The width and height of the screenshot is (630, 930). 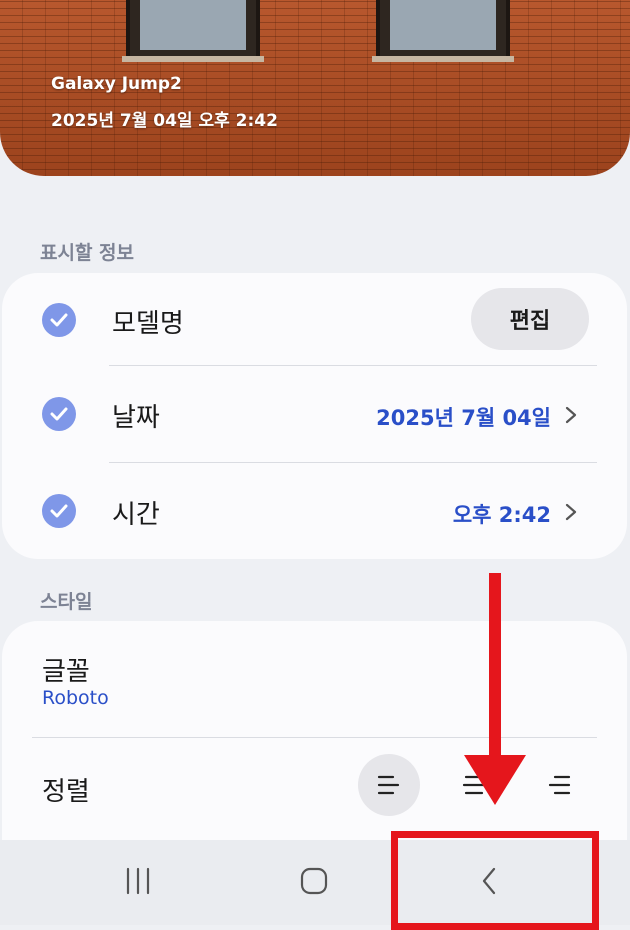 I want to click on font-label: 글꼴, so click(x=66, y=672).